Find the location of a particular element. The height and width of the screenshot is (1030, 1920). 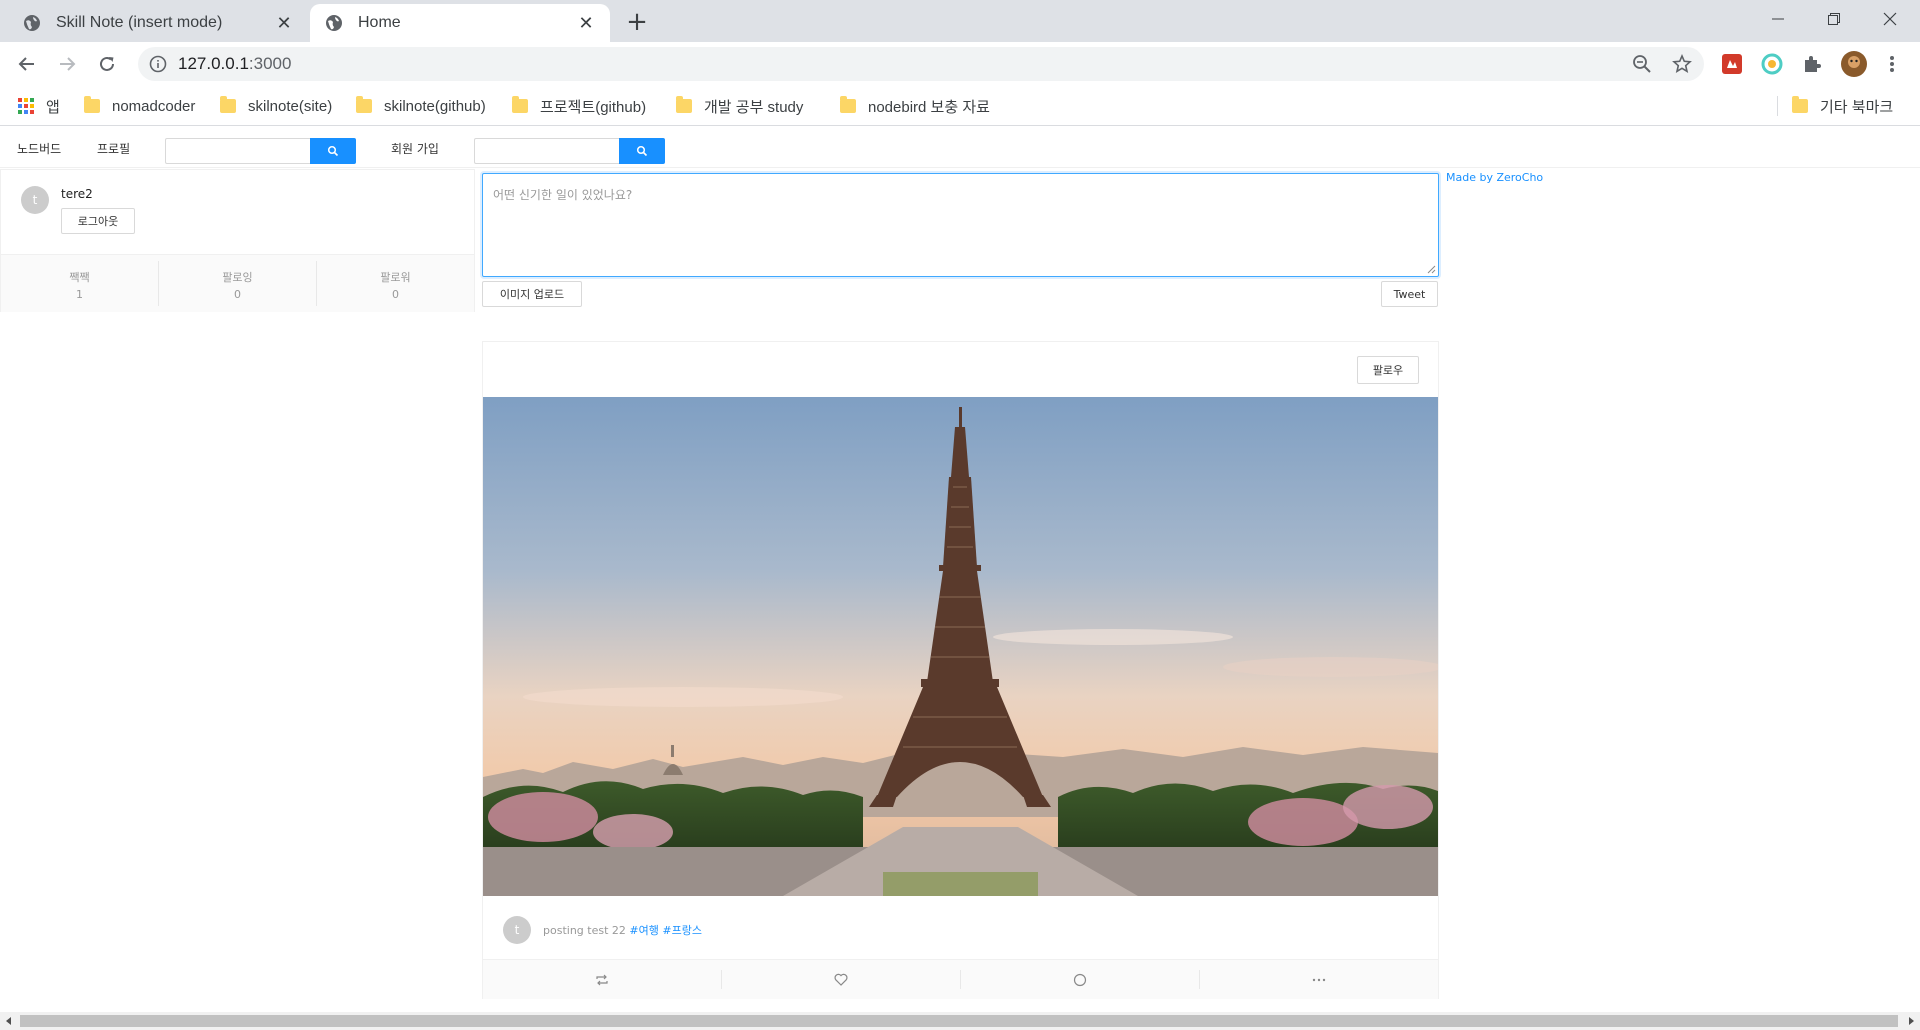

restore-button is located at coordinates (1834, 19).